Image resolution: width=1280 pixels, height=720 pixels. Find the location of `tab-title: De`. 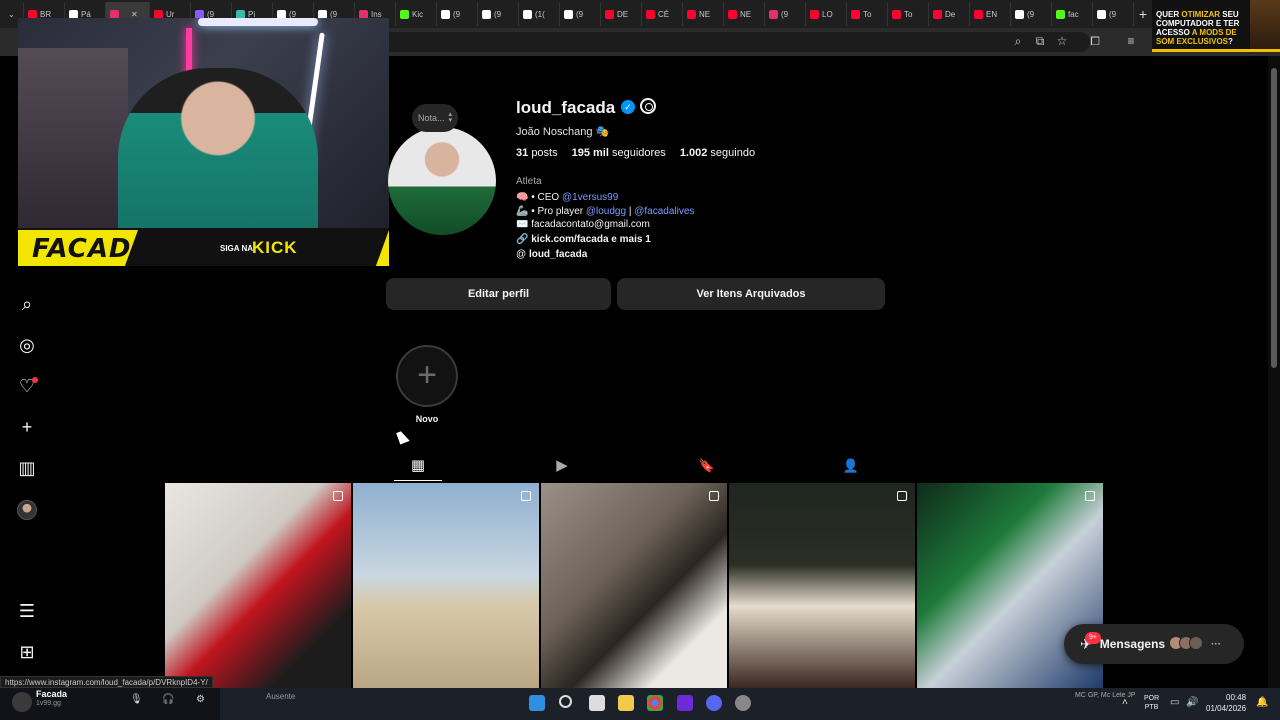

tab-title: De is located at coordinates (950, 14).